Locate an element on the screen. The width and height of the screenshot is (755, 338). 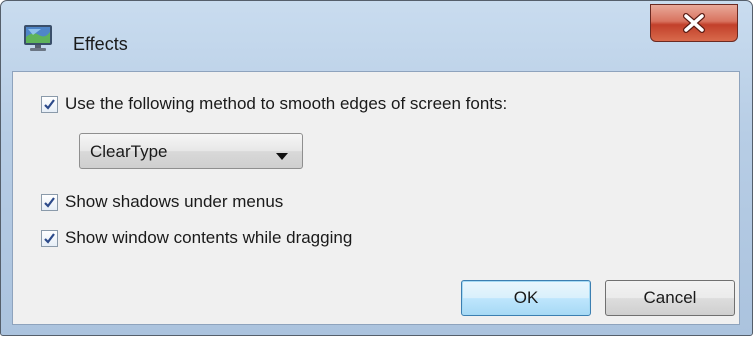
smoothing-method-select: ClearType is located at coordinates (191, 151).